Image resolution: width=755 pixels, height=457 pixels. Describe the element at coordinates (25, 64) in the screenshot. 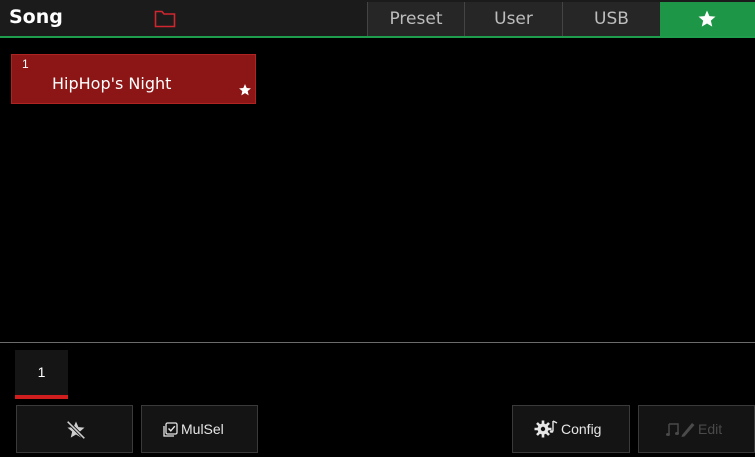

I see `song-number: 1` at that location.